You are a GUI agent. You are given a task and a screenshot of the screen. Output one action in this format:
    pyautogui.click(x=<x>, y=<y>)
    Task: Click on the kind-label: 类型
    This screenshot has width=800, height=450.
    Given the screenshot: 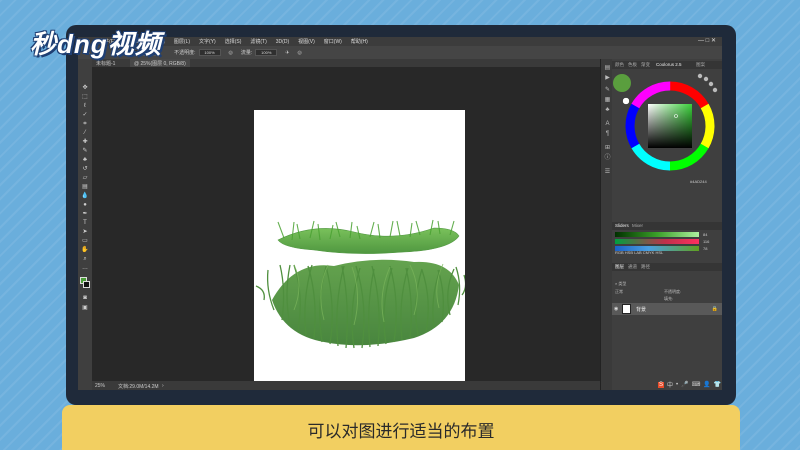 What is the action you would take?
    pyautogui.click(x=622, y=283)
    